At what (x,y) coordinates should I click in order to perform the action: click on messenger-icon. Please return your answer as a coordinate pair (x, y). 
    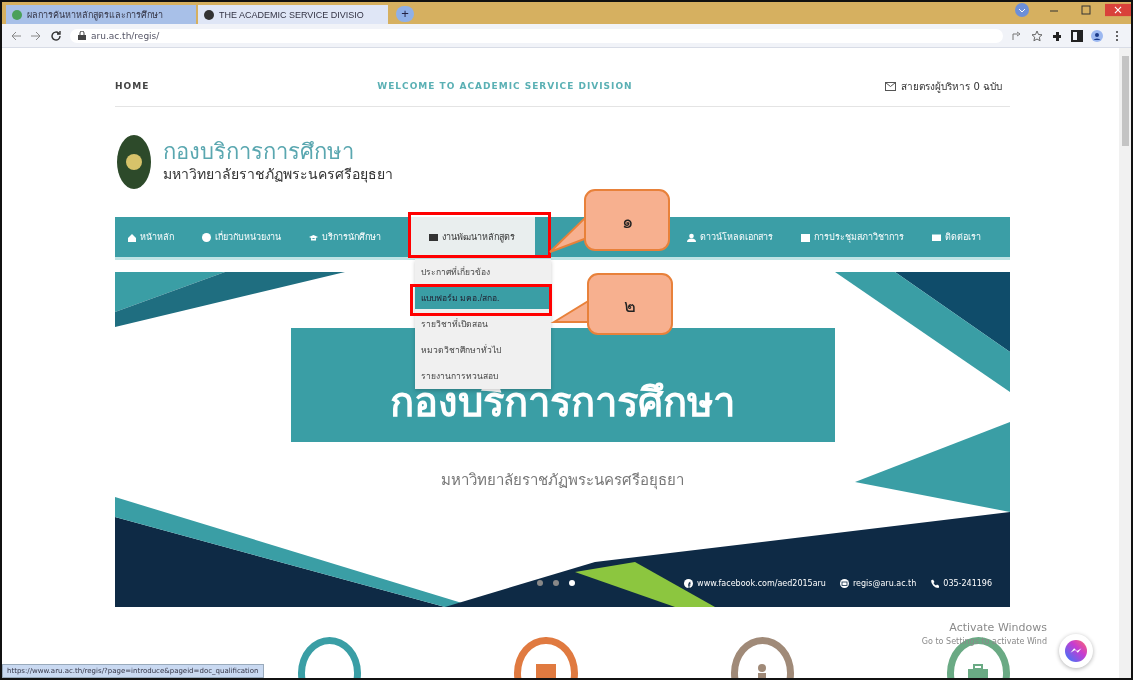
    Looking at the image, I should click on (1076, 651).